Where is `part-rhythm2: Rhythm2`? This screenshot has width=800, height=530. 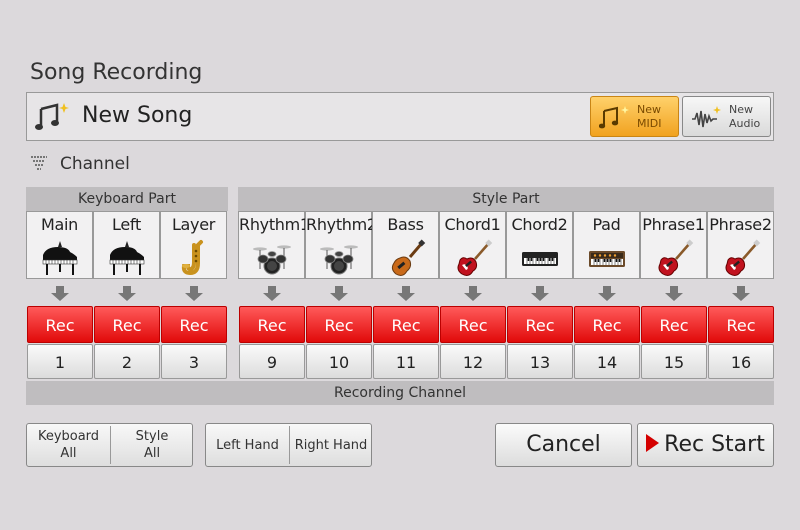
part-rhythm2: Rhythm2 is located at coordinates (341, 245).